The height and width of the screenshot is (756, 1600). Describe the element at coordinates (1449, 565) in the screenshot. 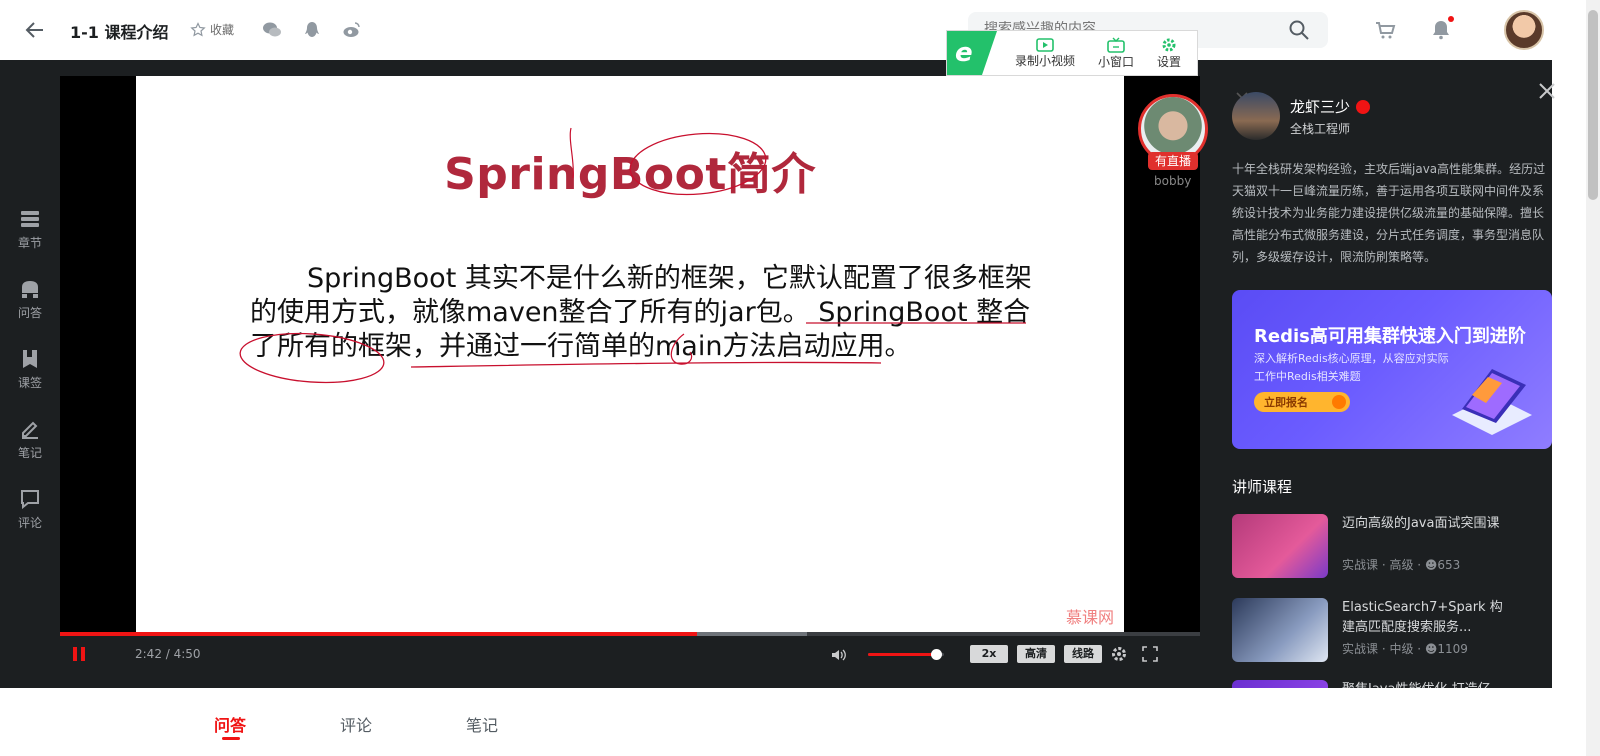

I see `course-student-count: 653` at that location.